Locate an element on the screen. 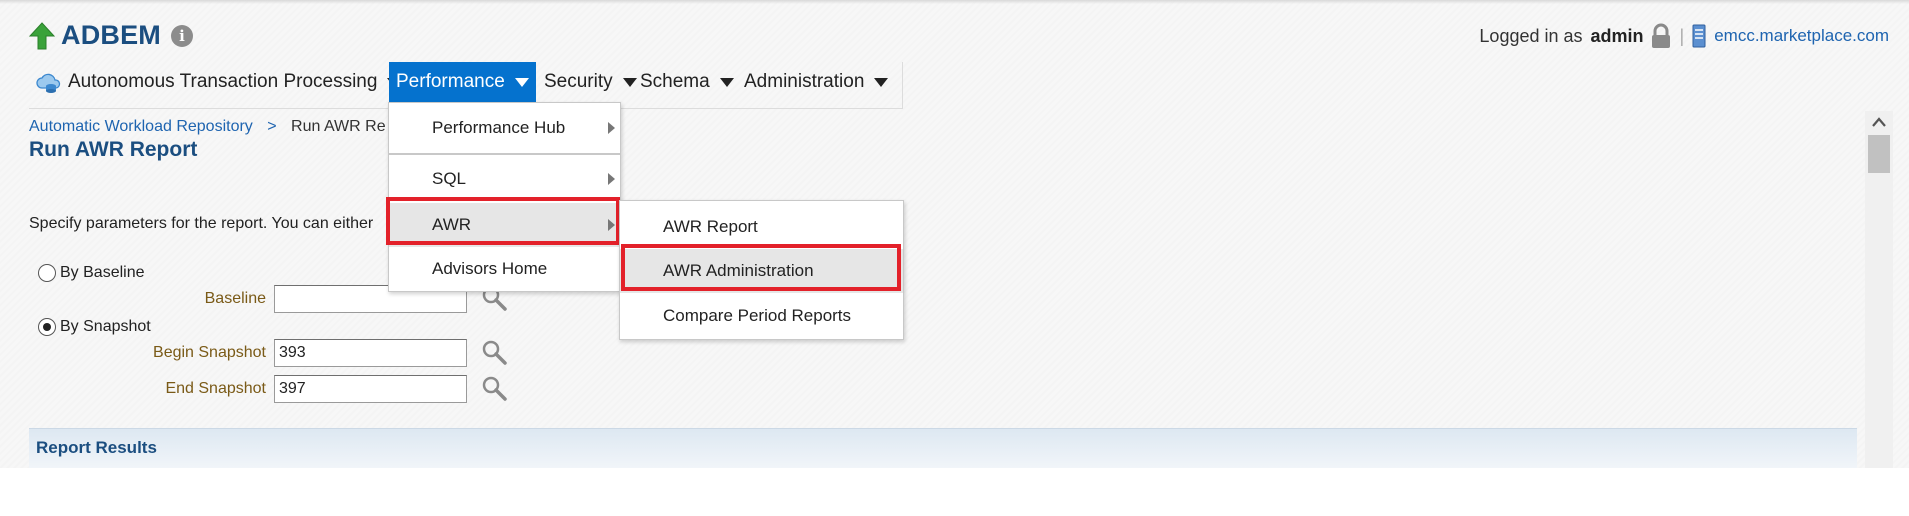 This screenshot has height=516, width=1909. by-snapshot-radio is located at coordinates (47, 327).